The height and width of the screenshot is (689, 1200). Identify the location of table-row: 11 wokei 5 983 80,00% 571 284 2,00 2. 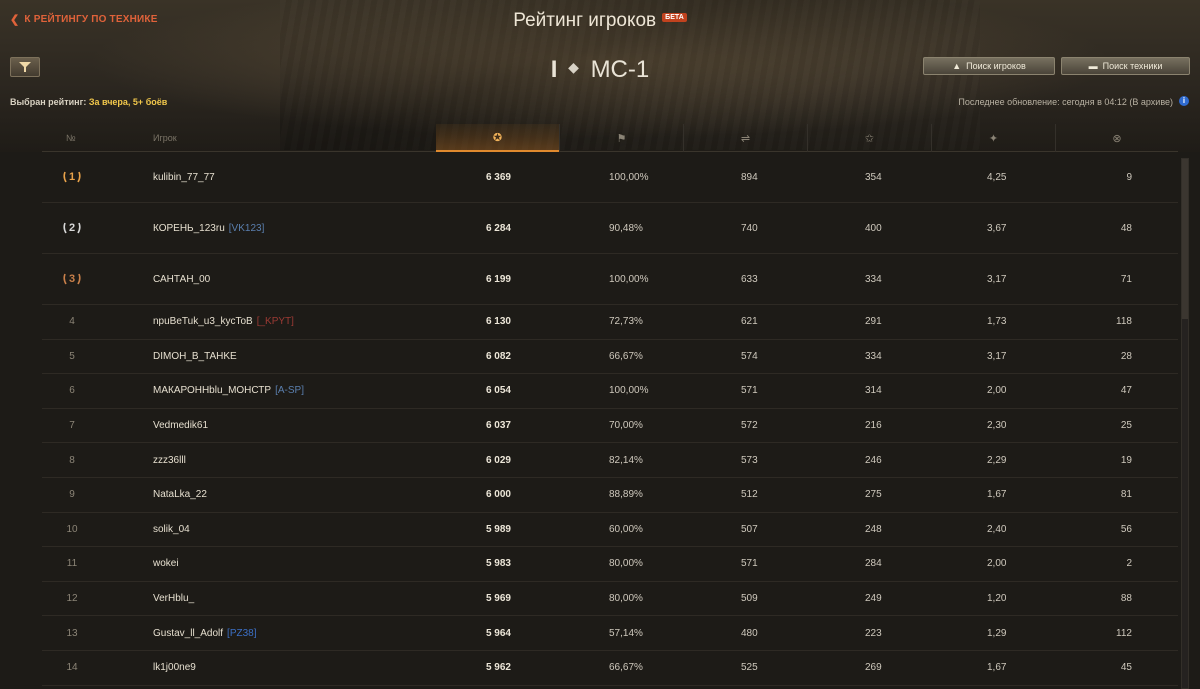
(610, 564).